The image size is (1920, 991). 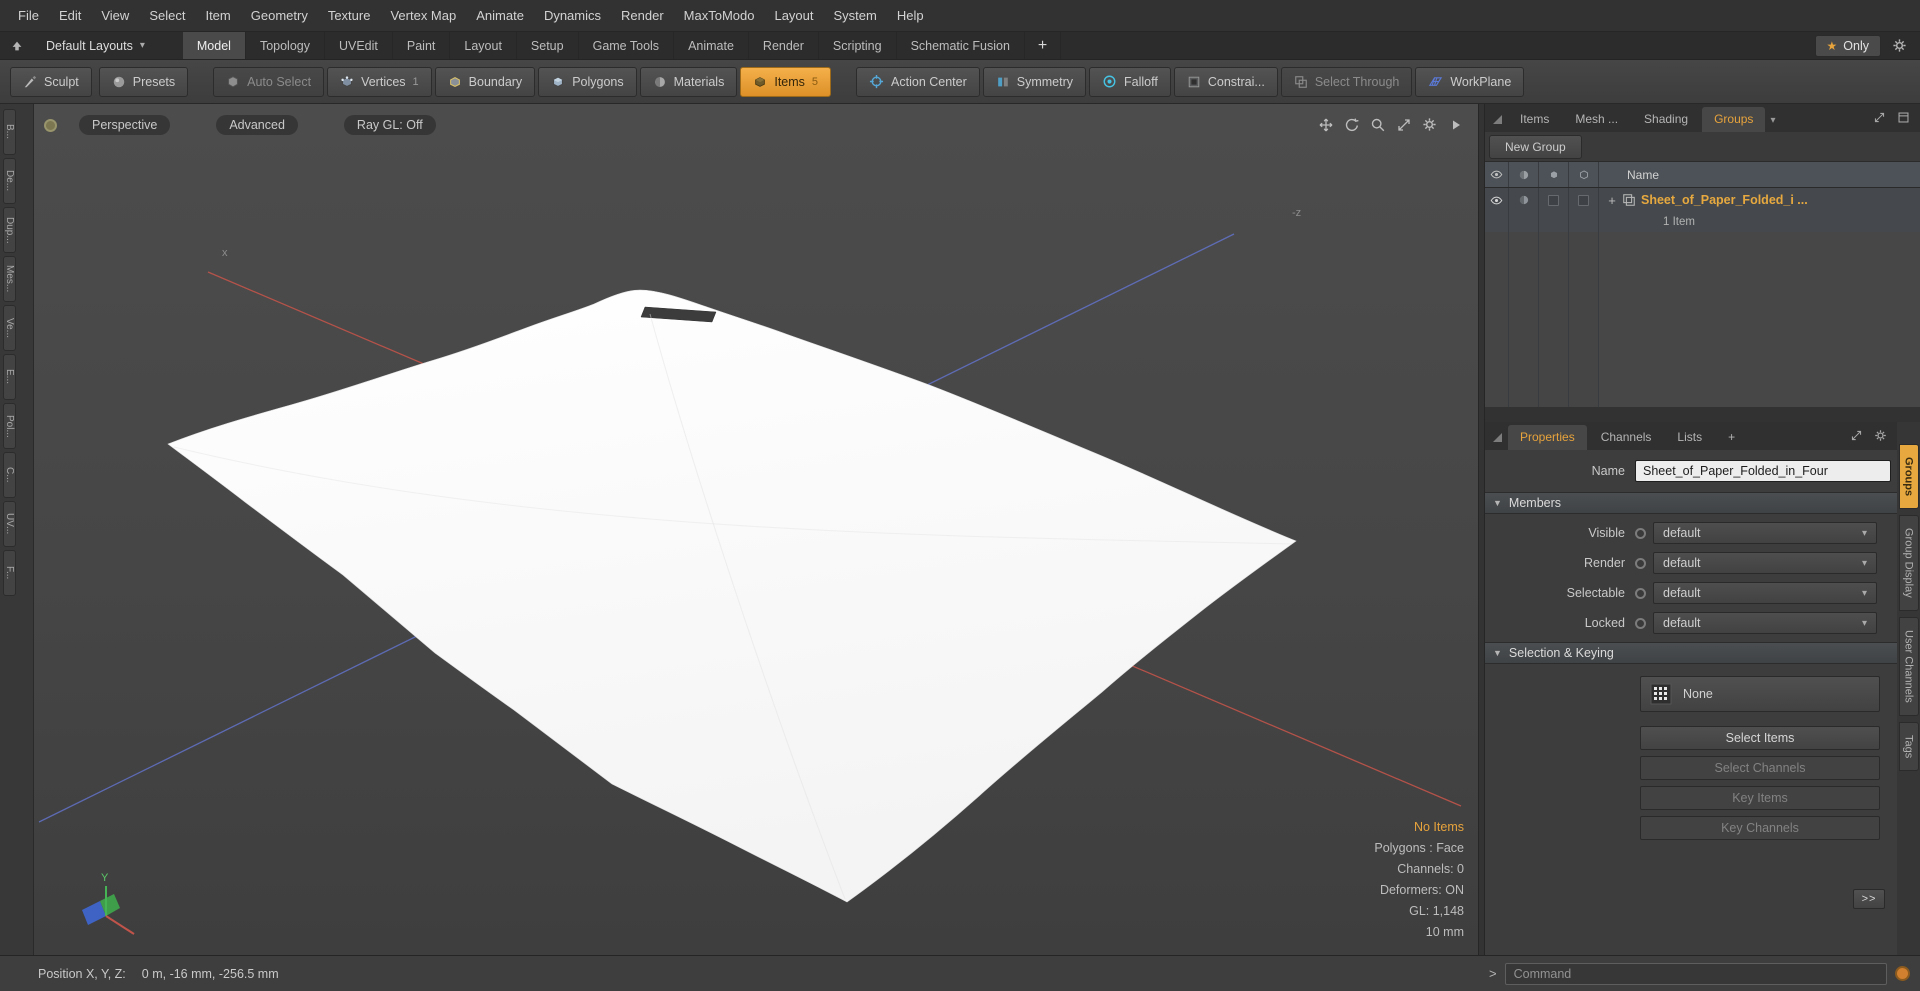 I want to click on tab-uvedit: UVEdit, so click(x=359, y=45).